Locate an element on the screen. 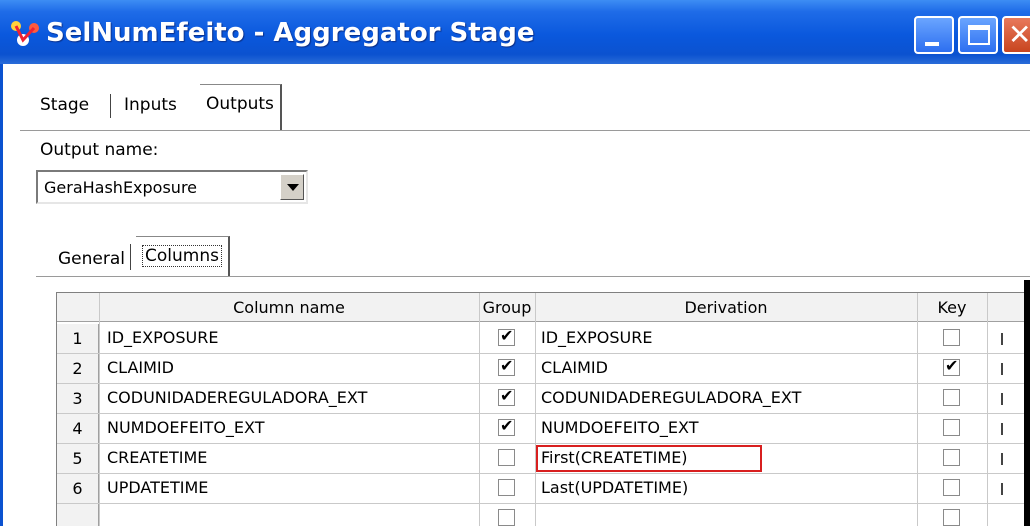 The height and width of the screenshot is (526, 1030). minimize-icon is located at coordinates (932, 44).